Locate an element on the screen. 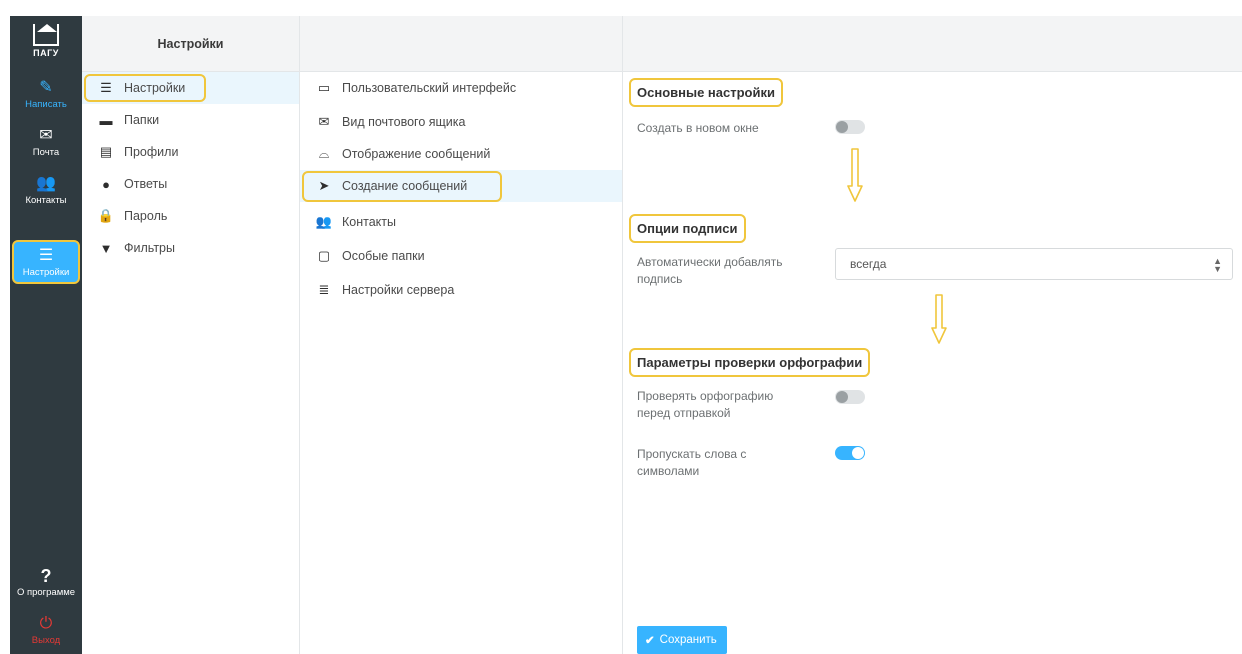 This screenshot has height=654, width=1242. section-item-mailbox-view: ✉ Вид почтового ящика is located at coordinates (461, 122).